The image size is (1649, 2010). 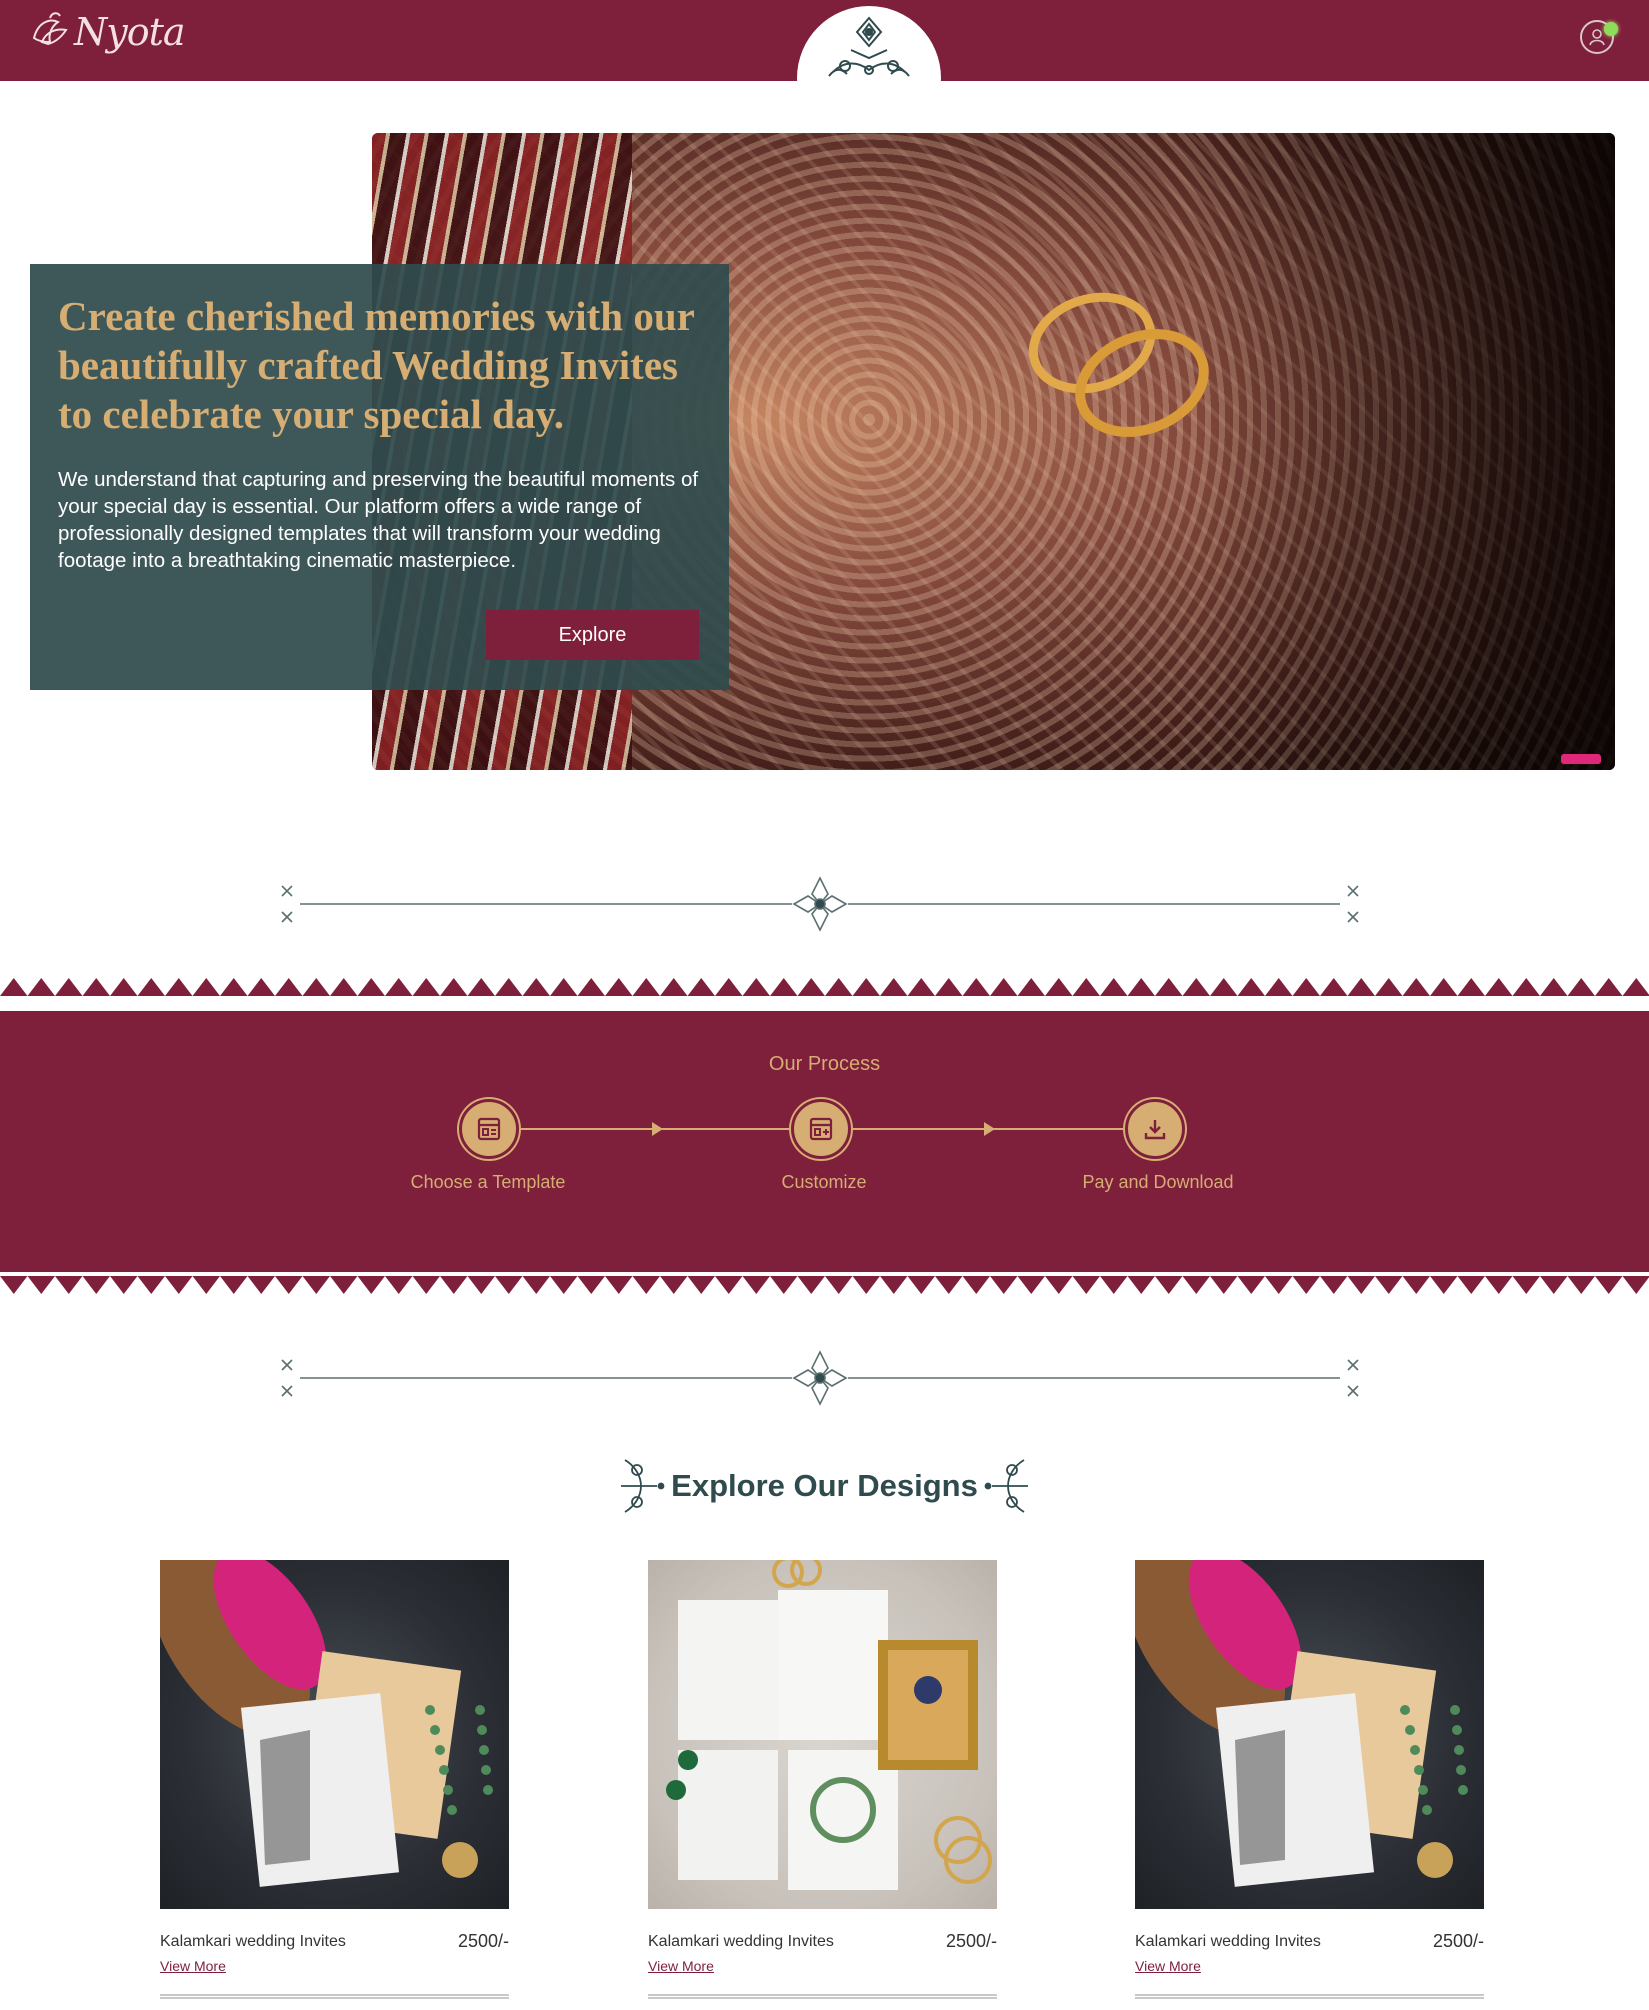 What do you see at coordinates (824, 1182) in the screenshot?
I see `step-label-customize: Customize` at bounding box center [824, 1182].